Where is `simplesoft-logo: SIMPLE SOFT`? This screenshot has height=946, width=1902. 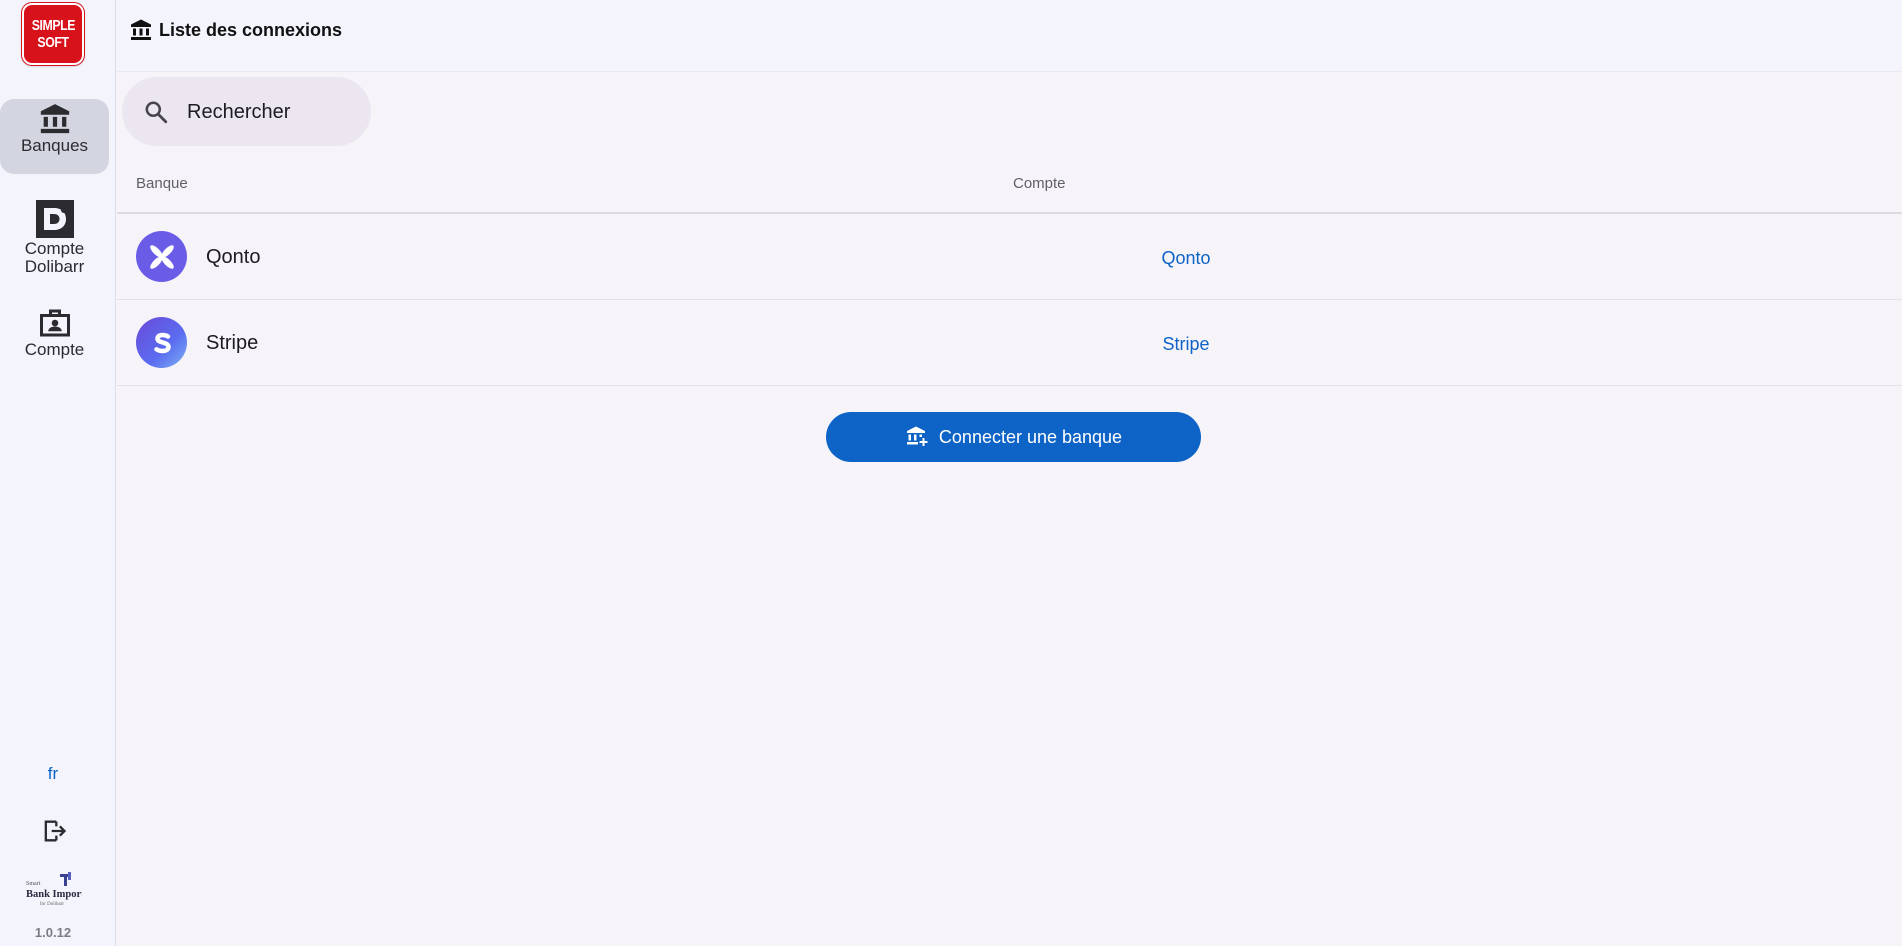
simplesoft-logo: SIMPLE SOFT is located at coordinates (53, 34).